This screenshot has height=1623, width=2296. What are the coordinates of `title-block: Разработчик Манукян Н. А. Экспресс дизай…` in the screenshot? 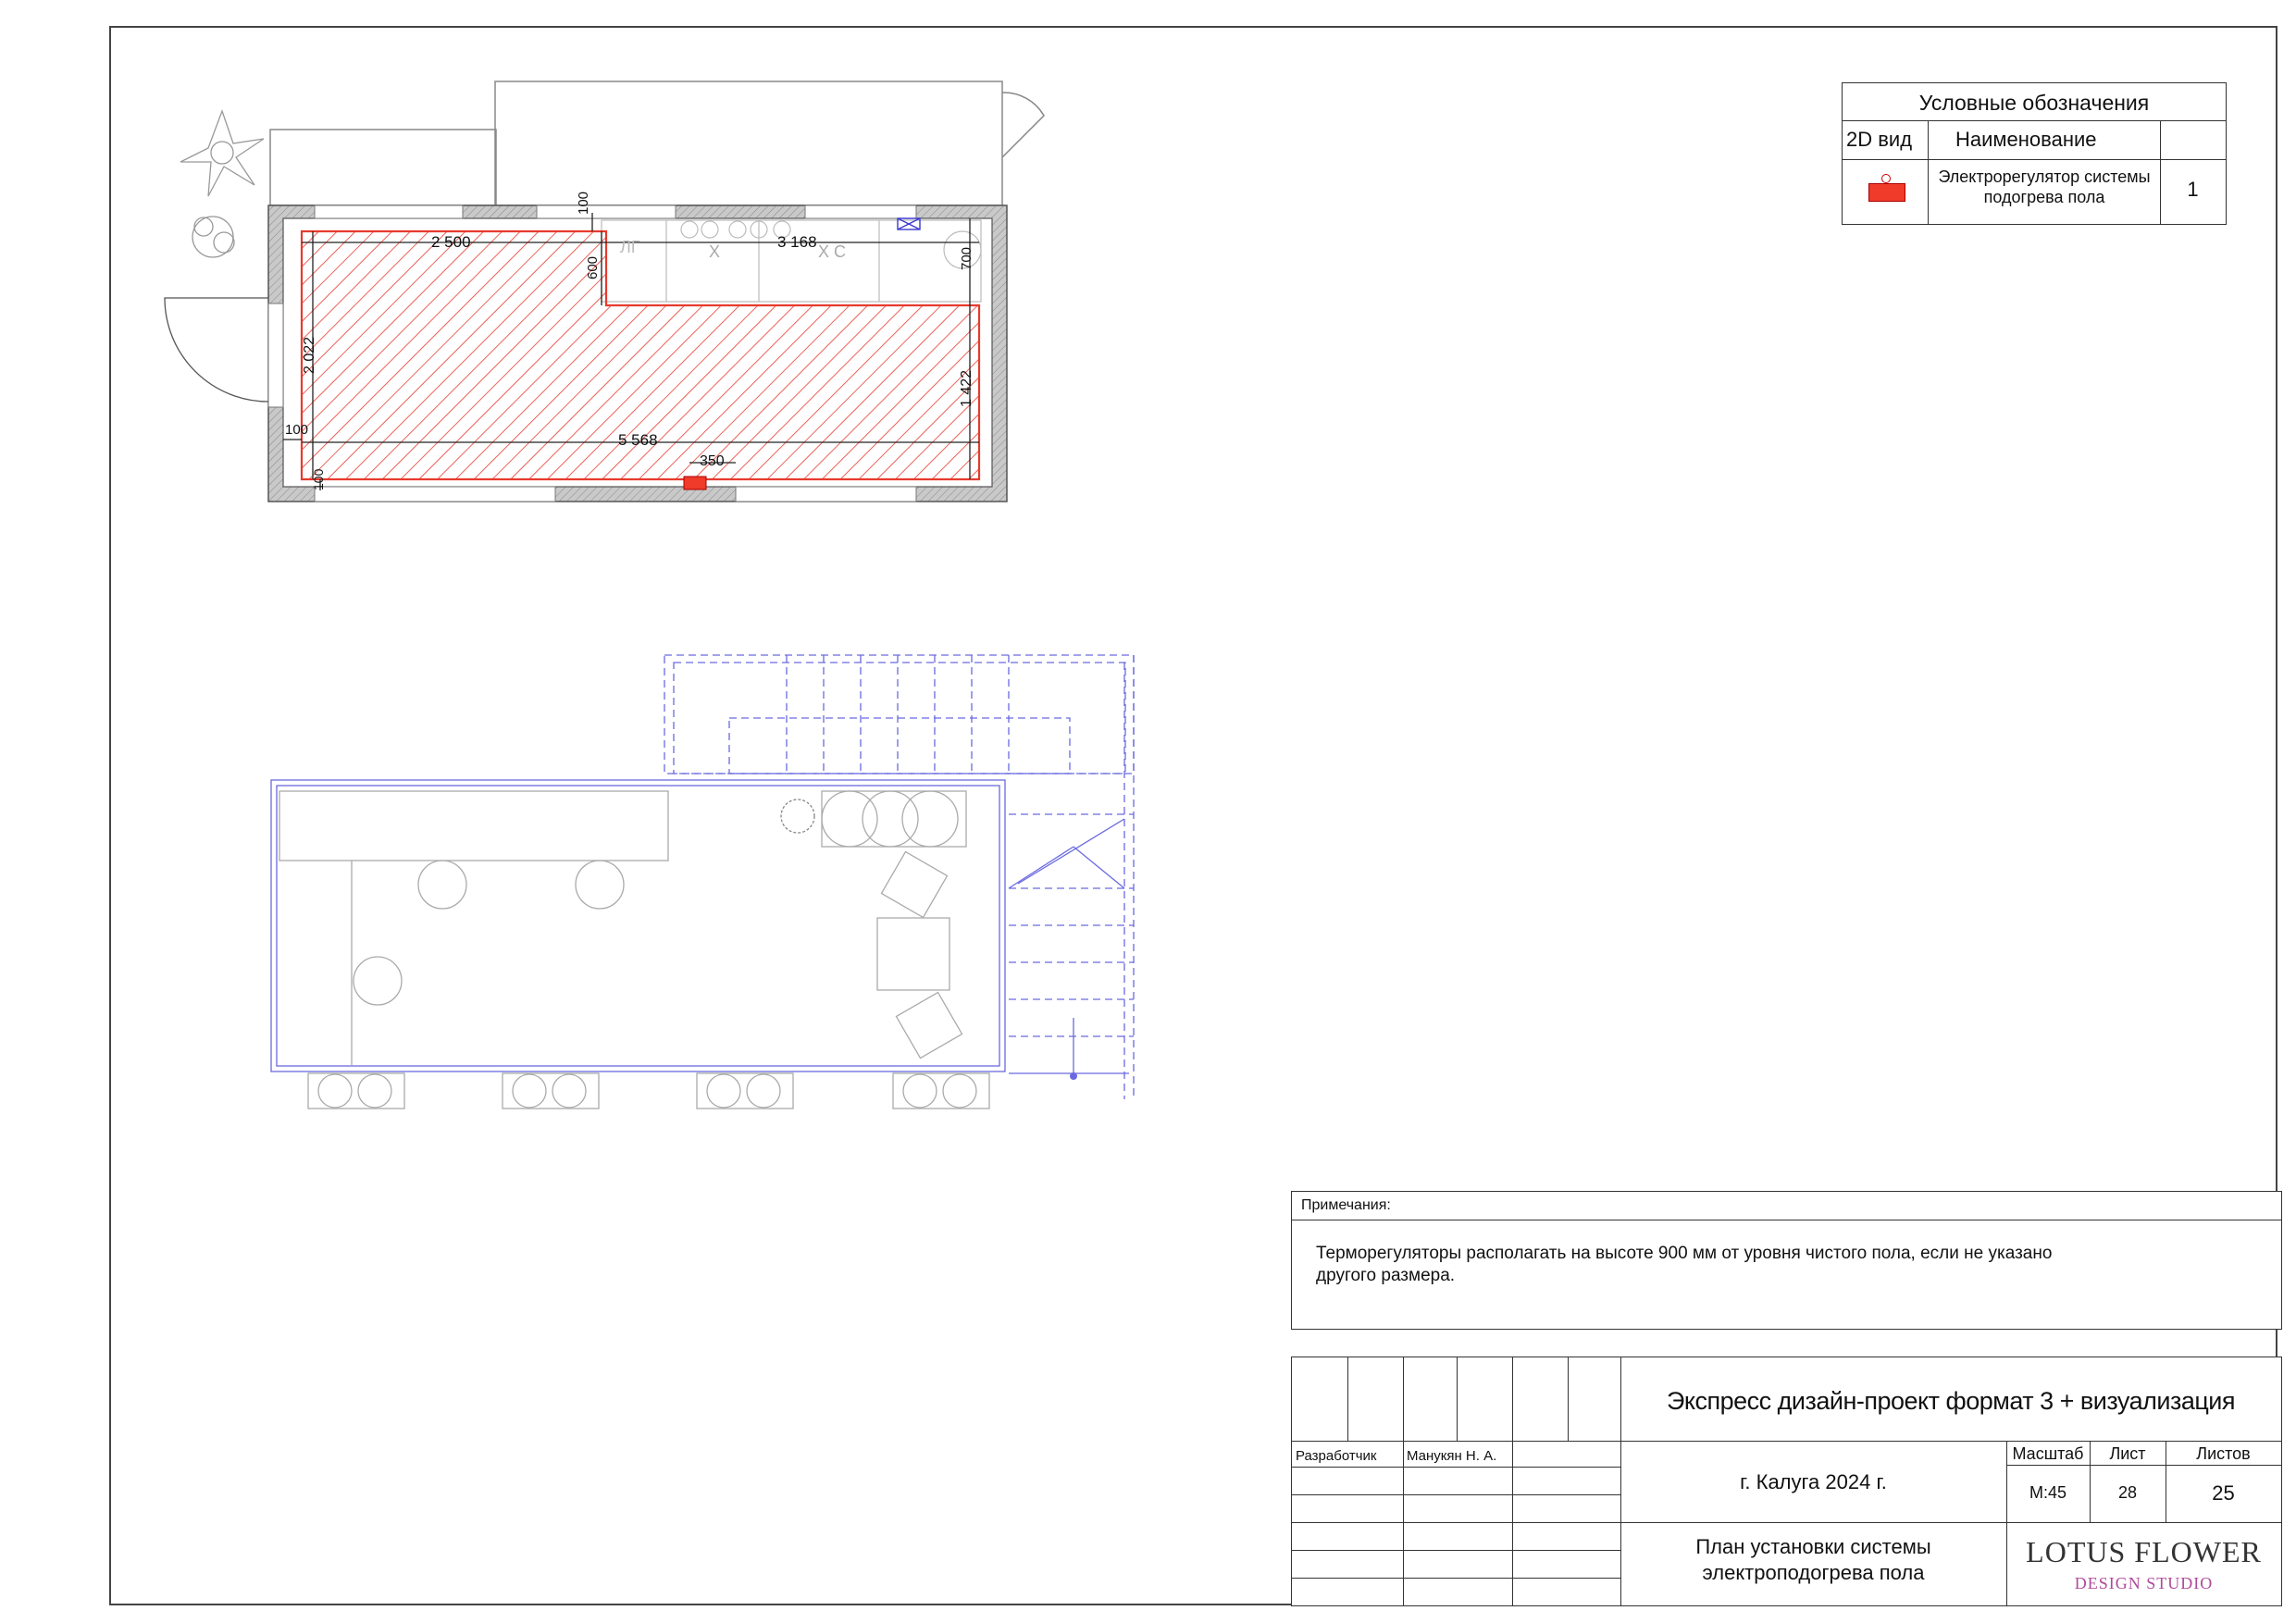 It's located at (1787, 1481).